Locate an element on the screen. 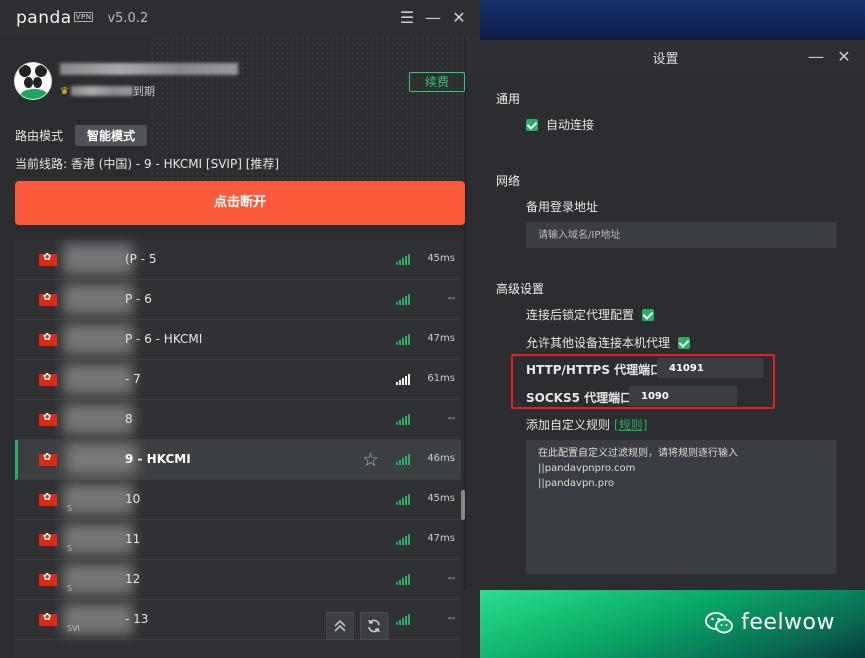 The image size is (865, 658). favorite-star-icon: ☆ is located at coordinates (370, 460).